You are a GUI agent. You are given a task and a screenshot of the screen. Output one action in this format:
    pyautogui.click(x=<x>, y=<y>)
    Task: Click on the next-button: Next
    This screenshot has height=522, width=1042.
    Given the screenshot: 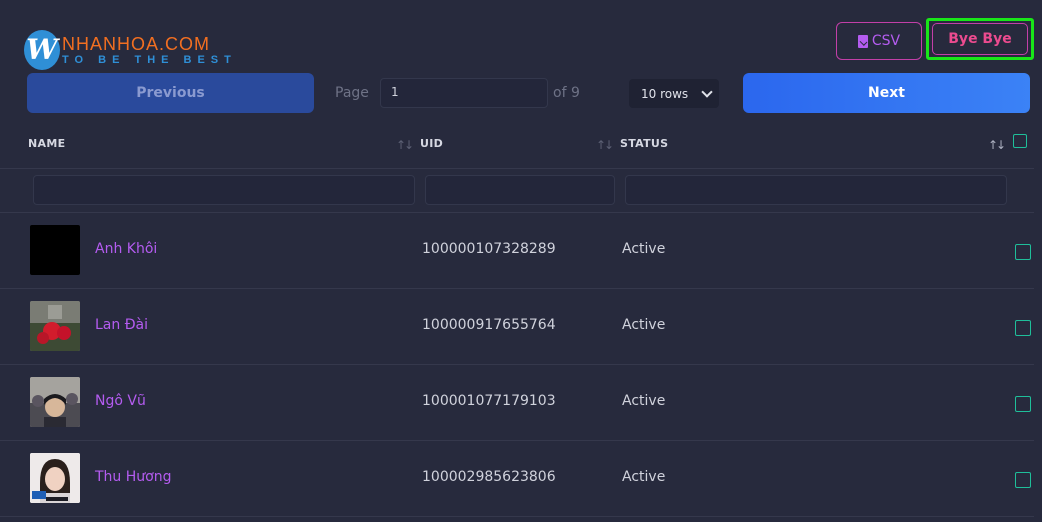 What is the action you would take?
    pyautogui.click(x=886, y=93)
    